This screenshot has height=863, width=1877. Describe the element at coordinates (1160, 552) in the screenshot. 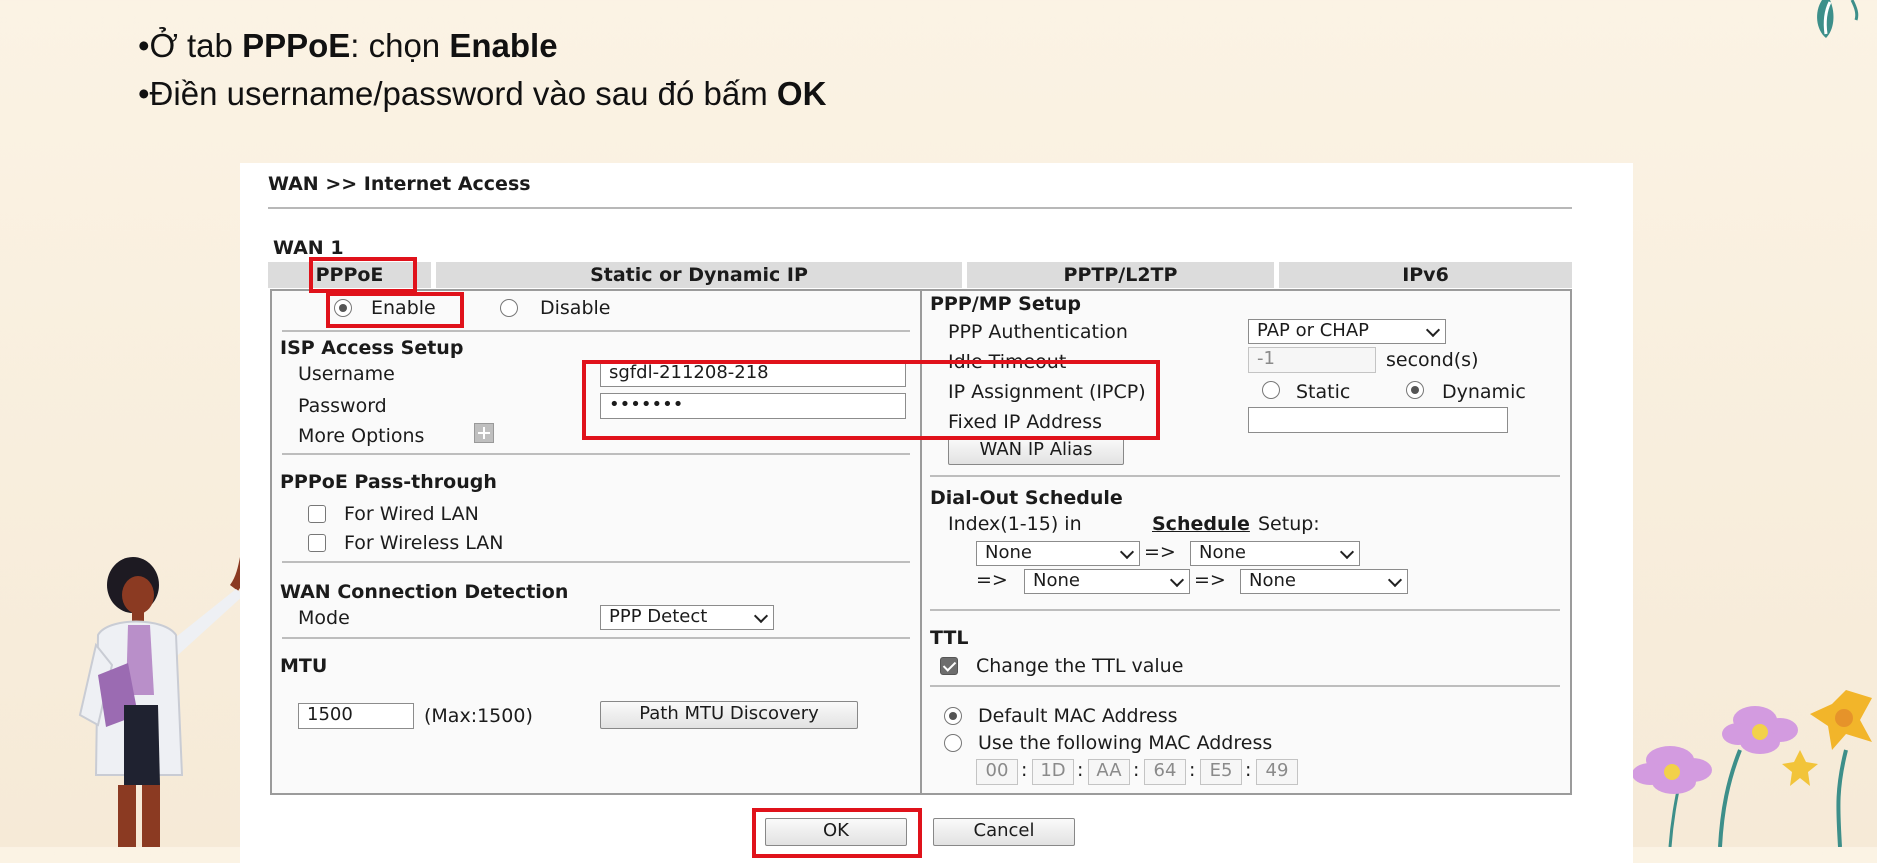

I see `arrow-1: =>` at that location.